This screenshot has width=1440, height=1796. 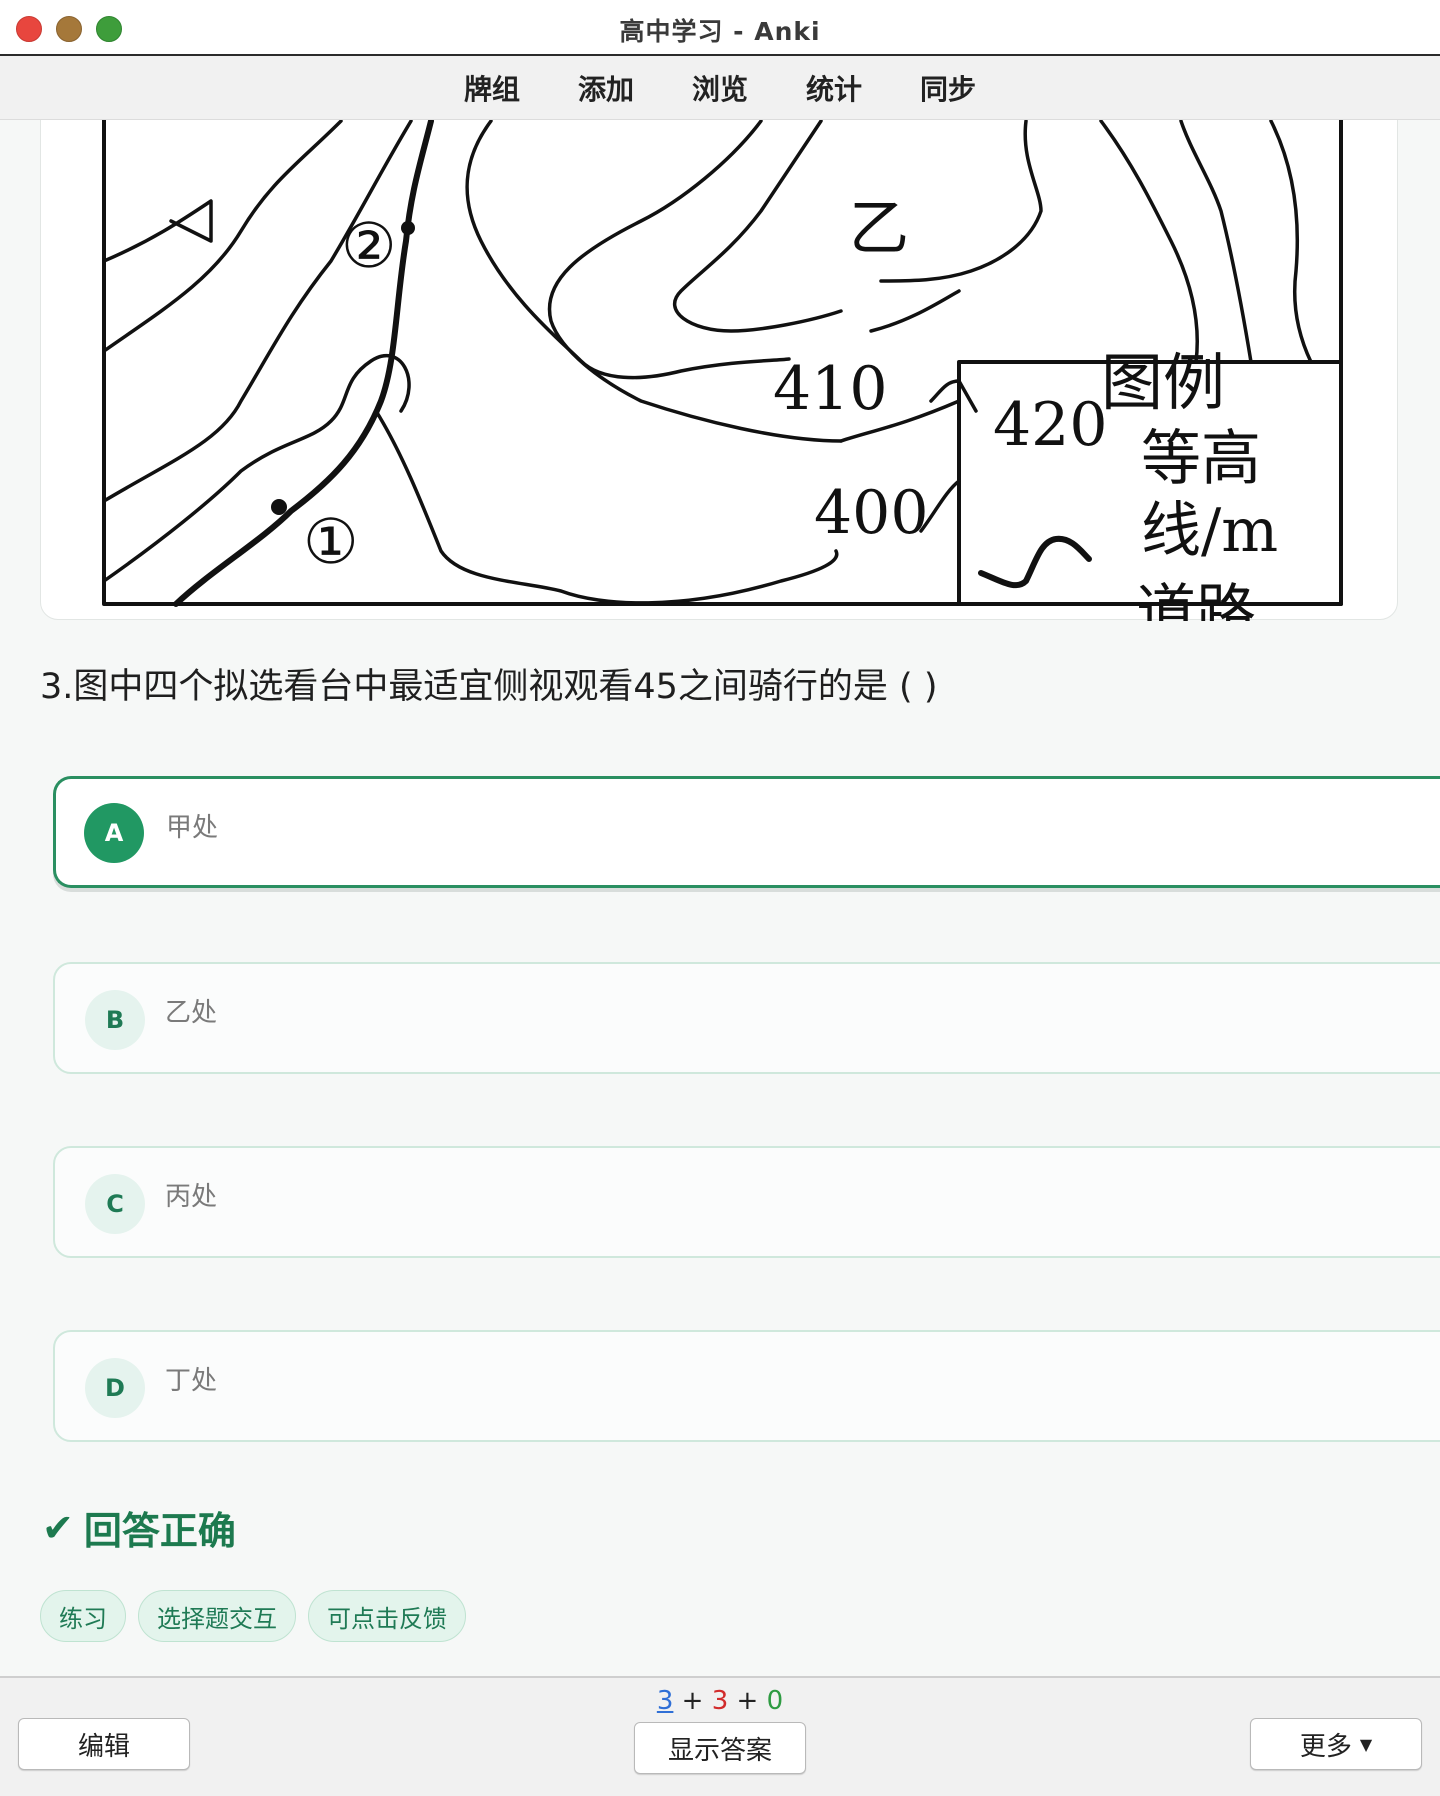 I want to click on legend-road: 道路, so click(x=1196, y=599).